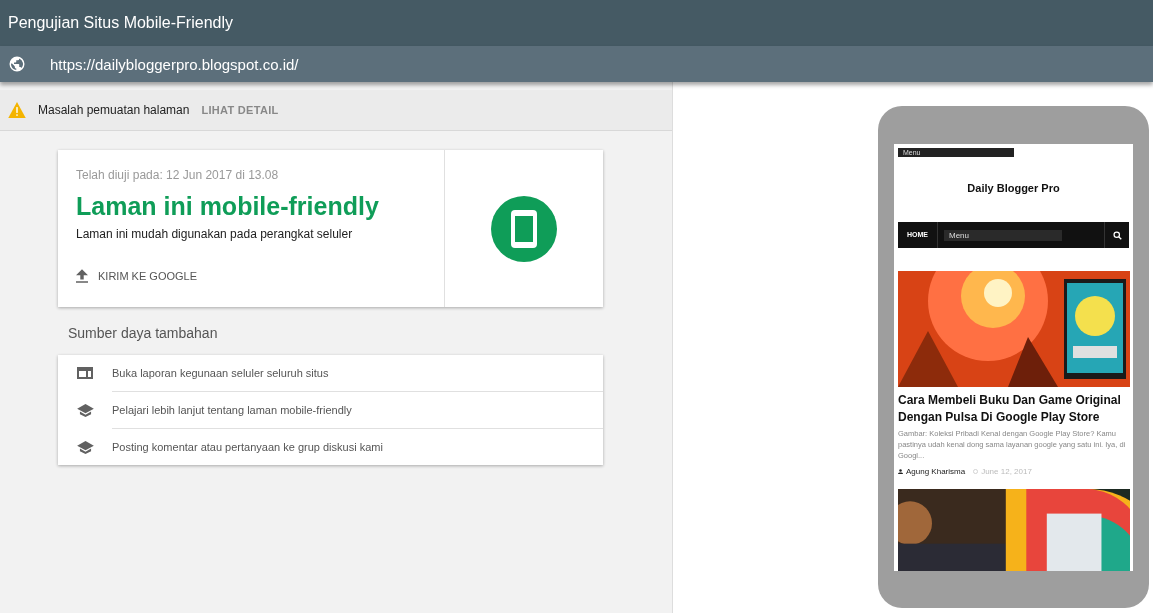  What do you see at coordinates (330, 373) in the screenshot?
I see `resource-item: Buka laporan kegunaan seluler seluruh situs` at bounding box center [330, 373].